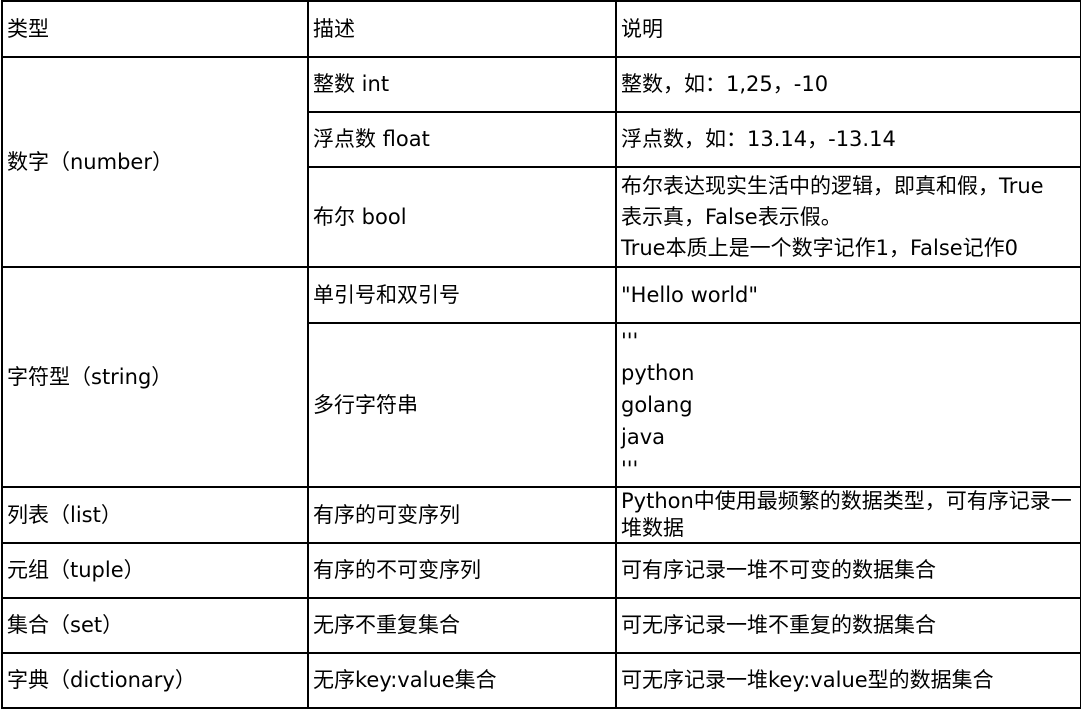 The height and width of the screenshot is (710, 1081). Describe the element at coordinates (643, 437) in the screenshot. I see `code-line: java` at that location.